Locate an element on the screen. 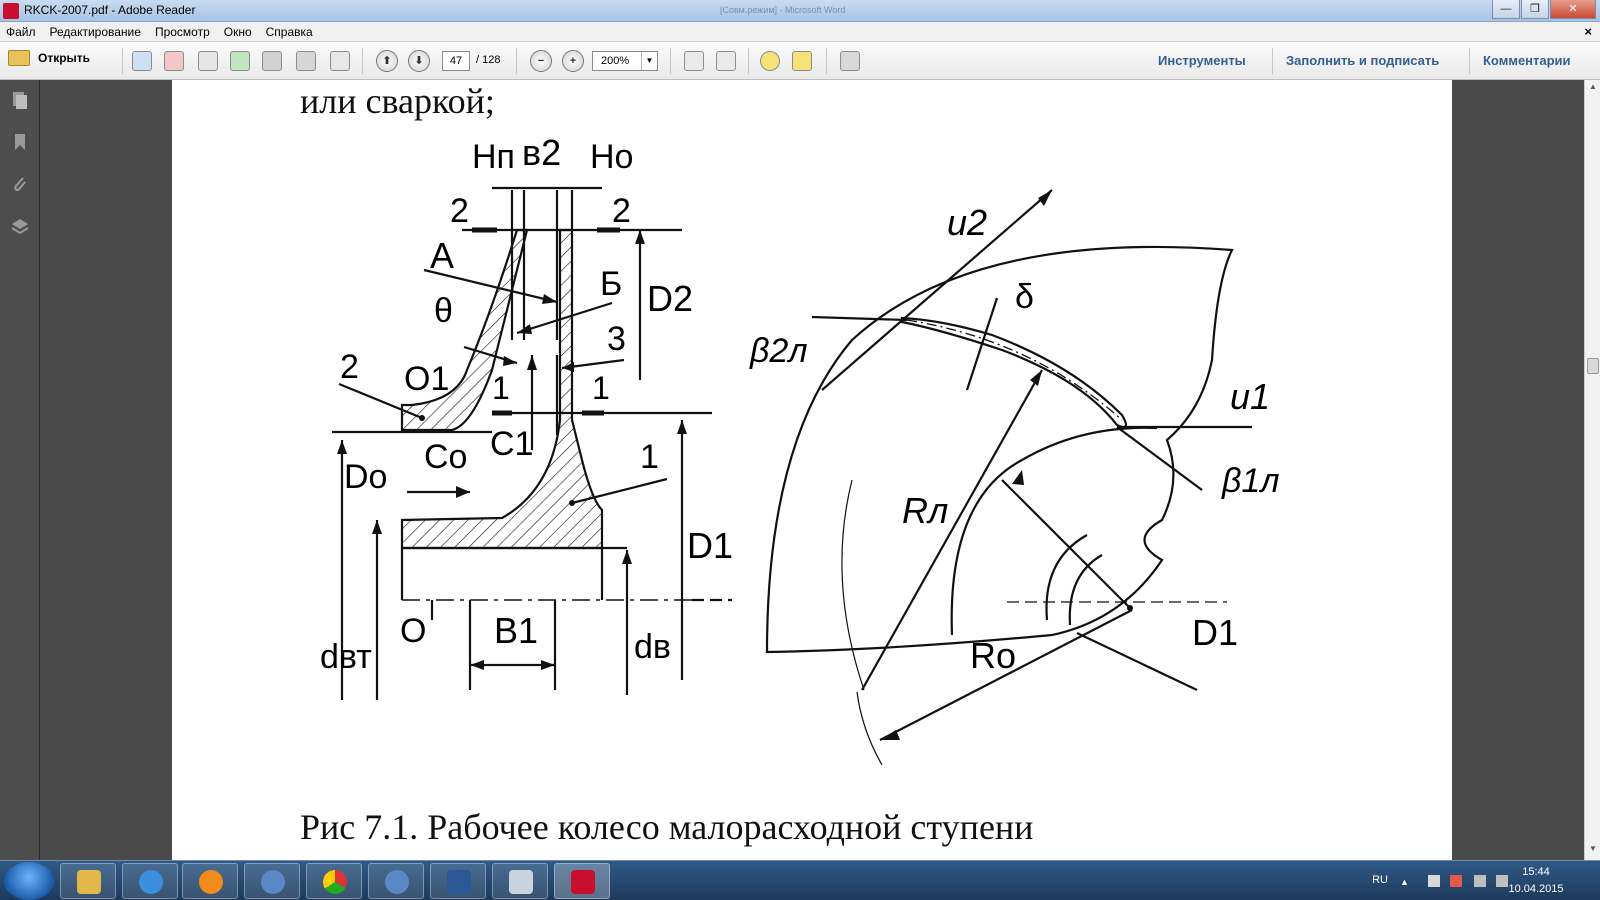  print-icon is located at coordinates (306, 61).